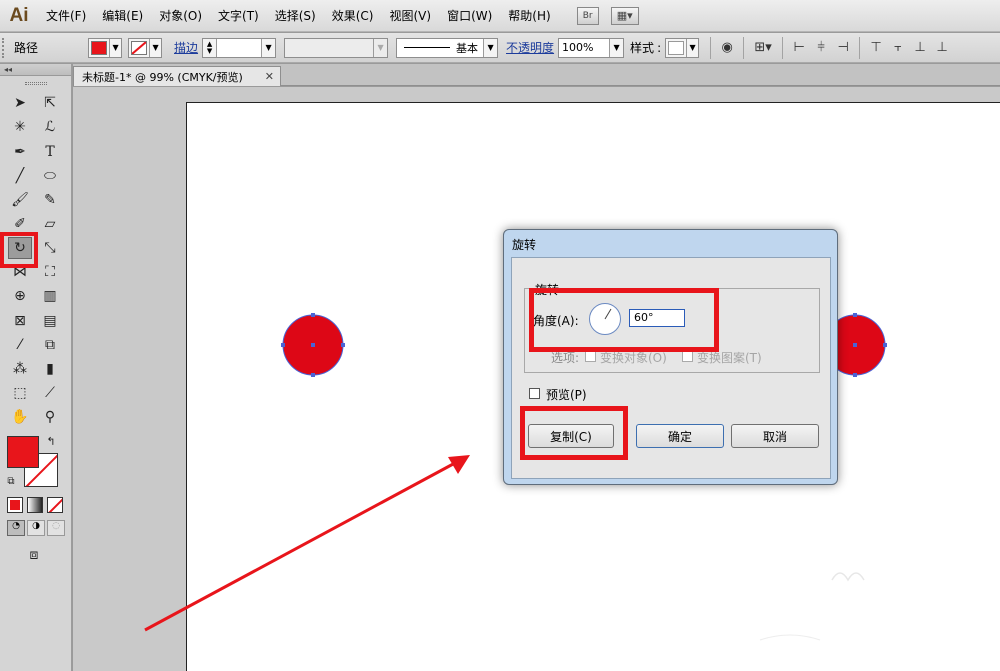 This screenshot has height=671, width=1000. I want to click on opacity-label: 不透明度, so click(530, 47).